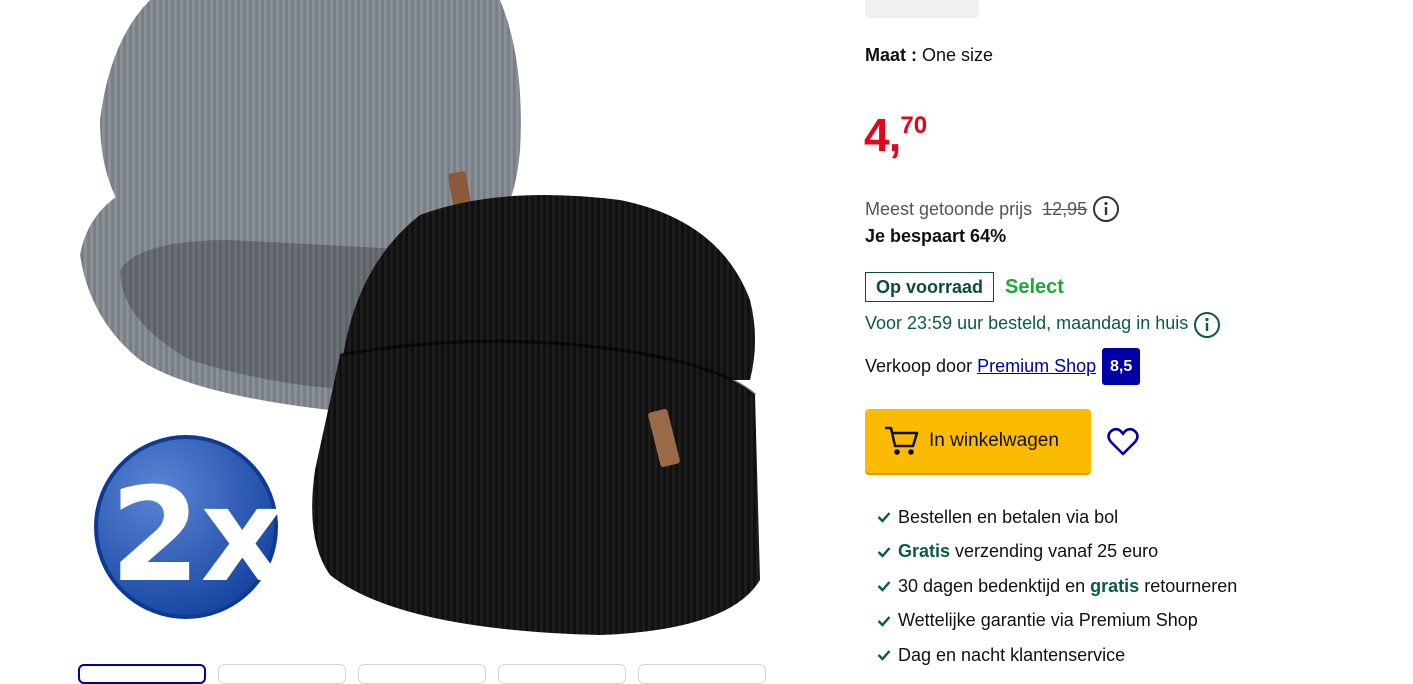 Image resolution: width=1413 pixels, height=684 pixels. What do you see at coordinates (536, 488) in the screenshot?
I see `black-beanie-cuff` at bounding box center [536, 488].